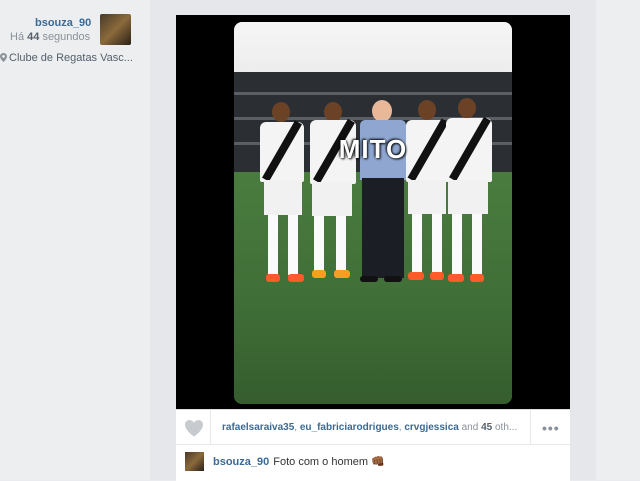  I want to click on commenter-avatar, so click(194, 461).